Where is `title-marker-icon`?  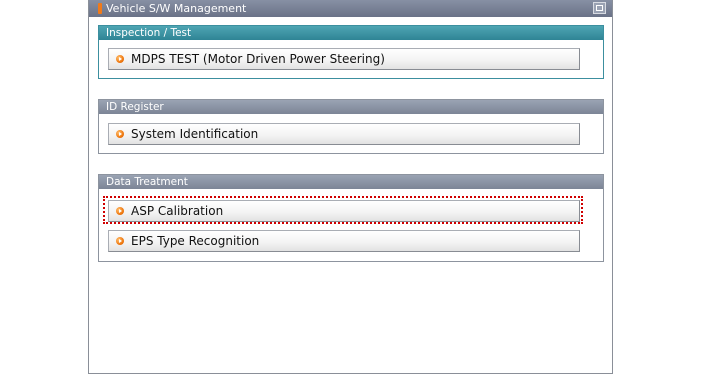 title-marker-icon is located at coordinates (100, 8).